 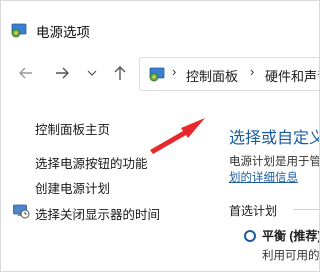 I want to click on control-panel-icon, so click(x=157, y=74).